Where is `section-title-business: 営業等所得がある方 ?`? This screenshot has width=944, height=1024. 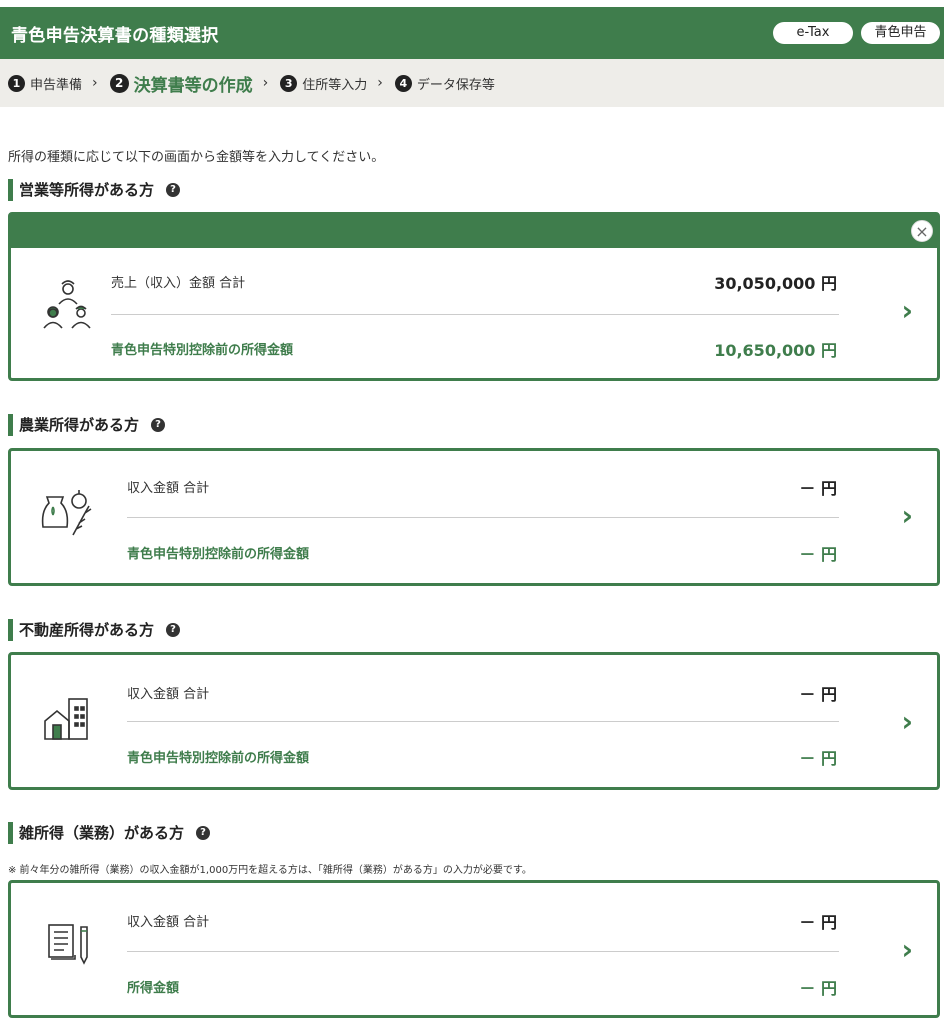
section-title-business: 営業等所得がある方 ? is located at coordinates (94, 190).